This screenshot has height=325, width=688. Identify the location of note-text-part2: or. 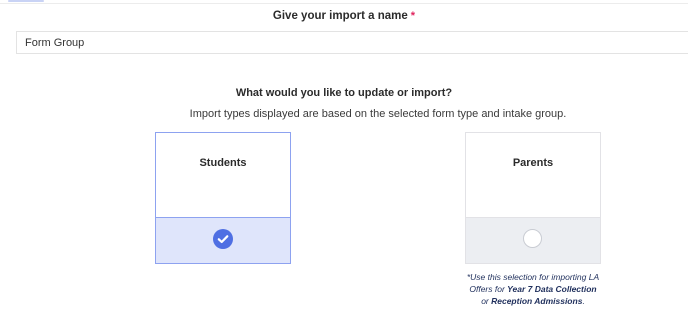
(486, 301).